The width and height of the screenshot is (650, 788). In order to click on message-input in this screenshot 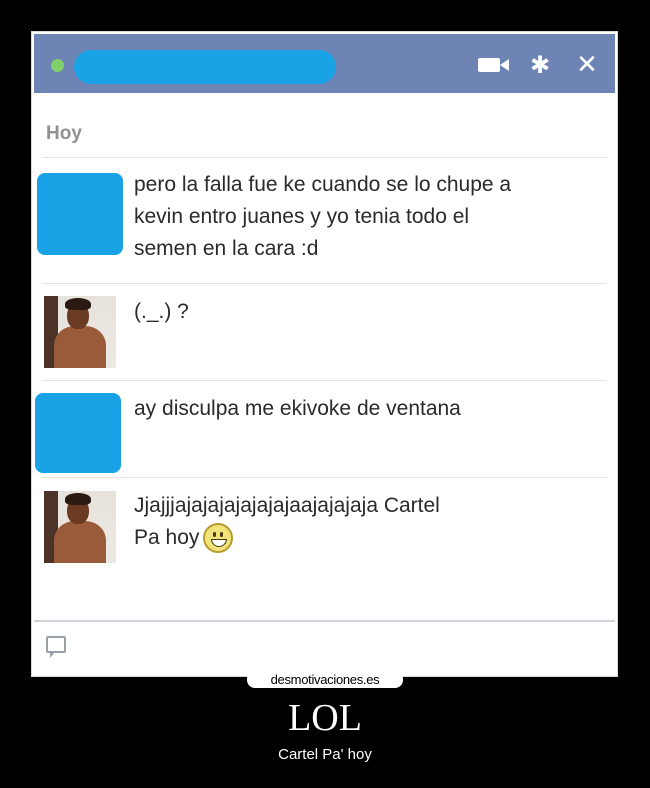, I will do `click(324, 647)`.